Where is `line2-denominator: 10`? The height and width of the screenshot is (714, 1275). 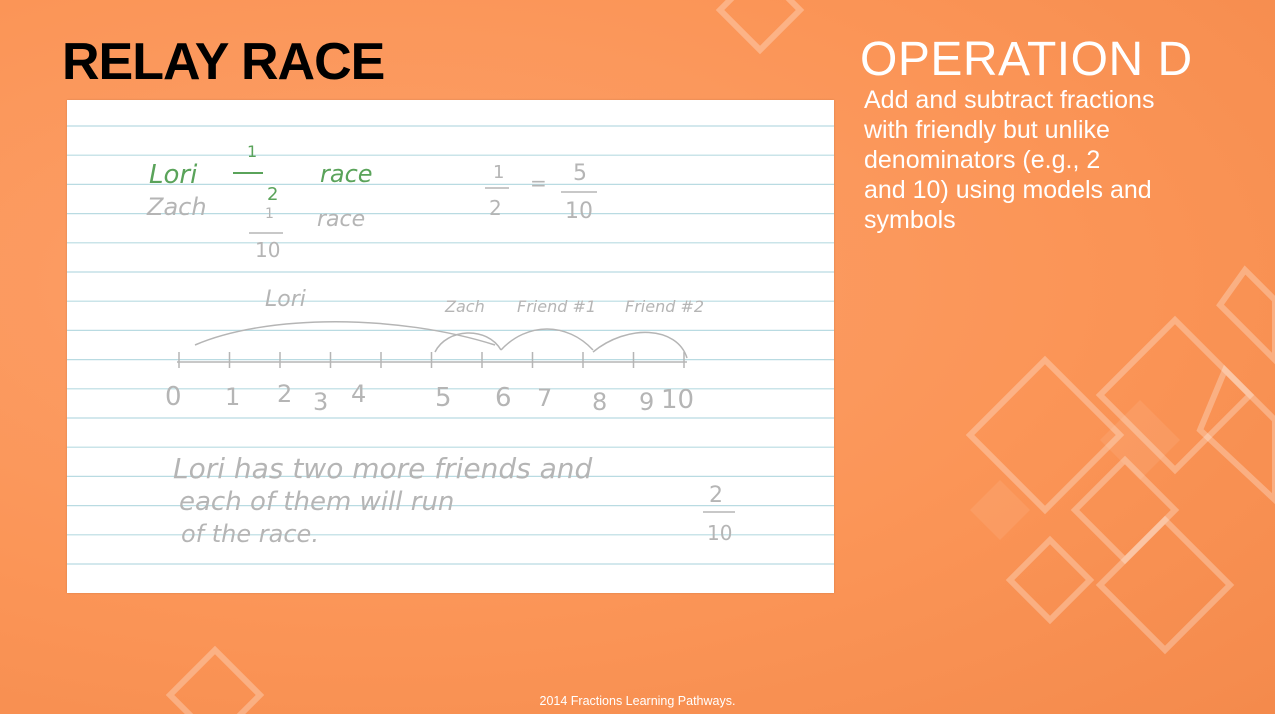
line2-denominator: 10 is located at coordinates (267, 250).